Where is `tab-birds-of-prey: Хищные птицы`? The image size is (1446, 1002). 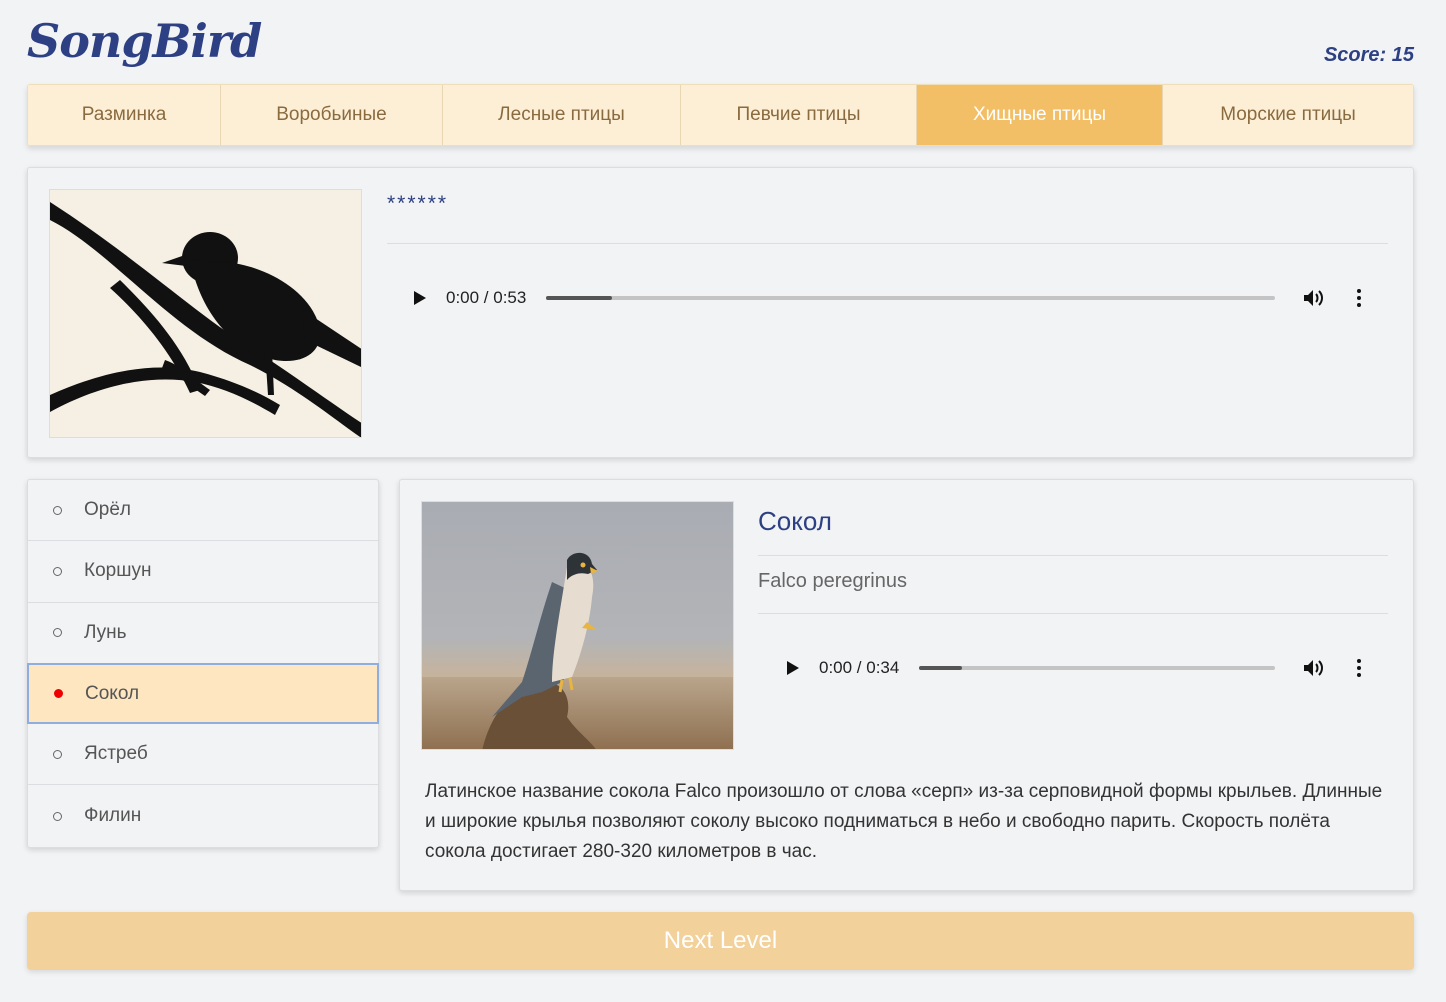 tab-birds-of-prey: Хищные птицы is located at coordinates (1040, 115).